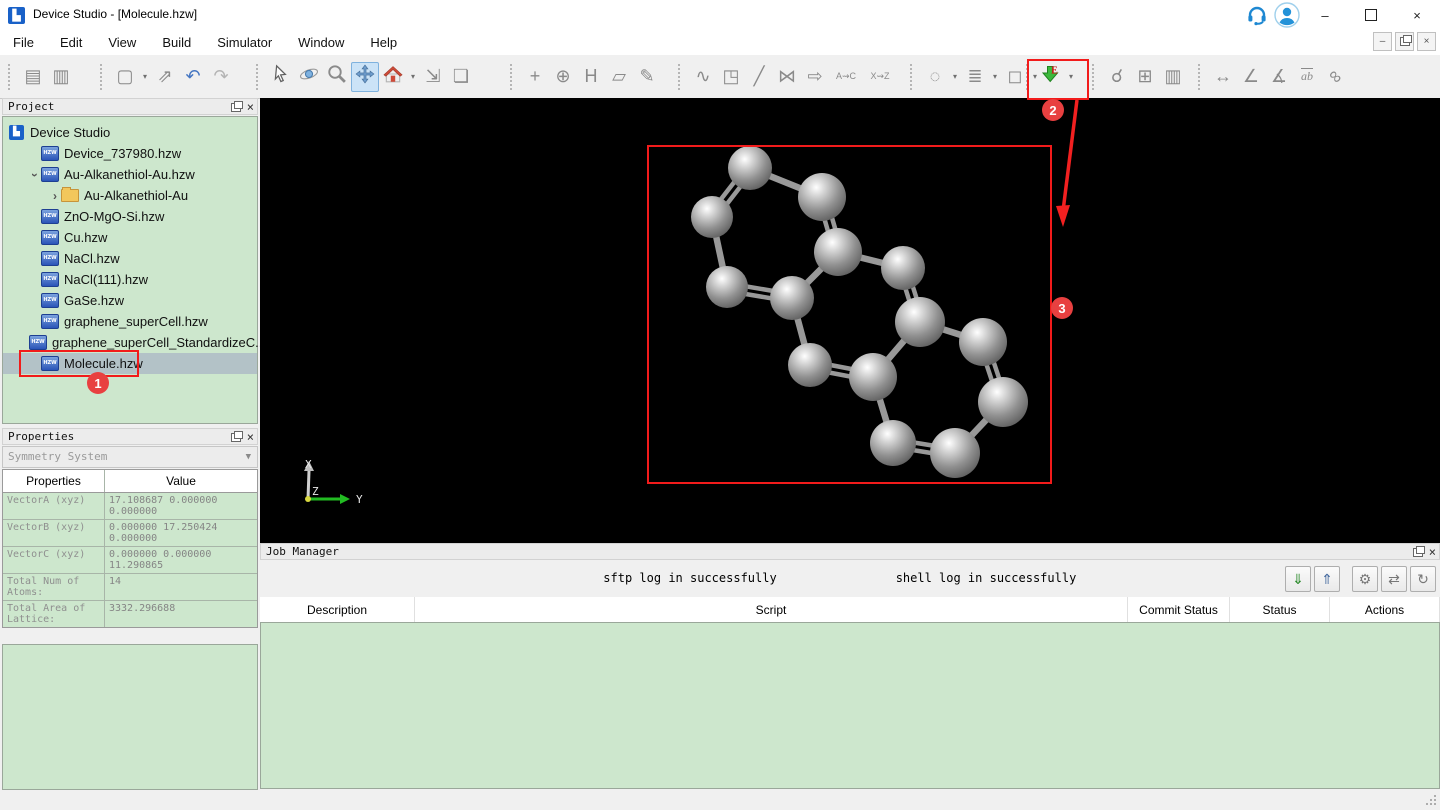 Image resolution: width=1440 pixels, height=810 pixels. Describe the element at coordinates (130, 195) in the screenshot. I see `tree-item-au-alkanethiol-au-folder: › Au-Alkanethiol-Au` at that location.